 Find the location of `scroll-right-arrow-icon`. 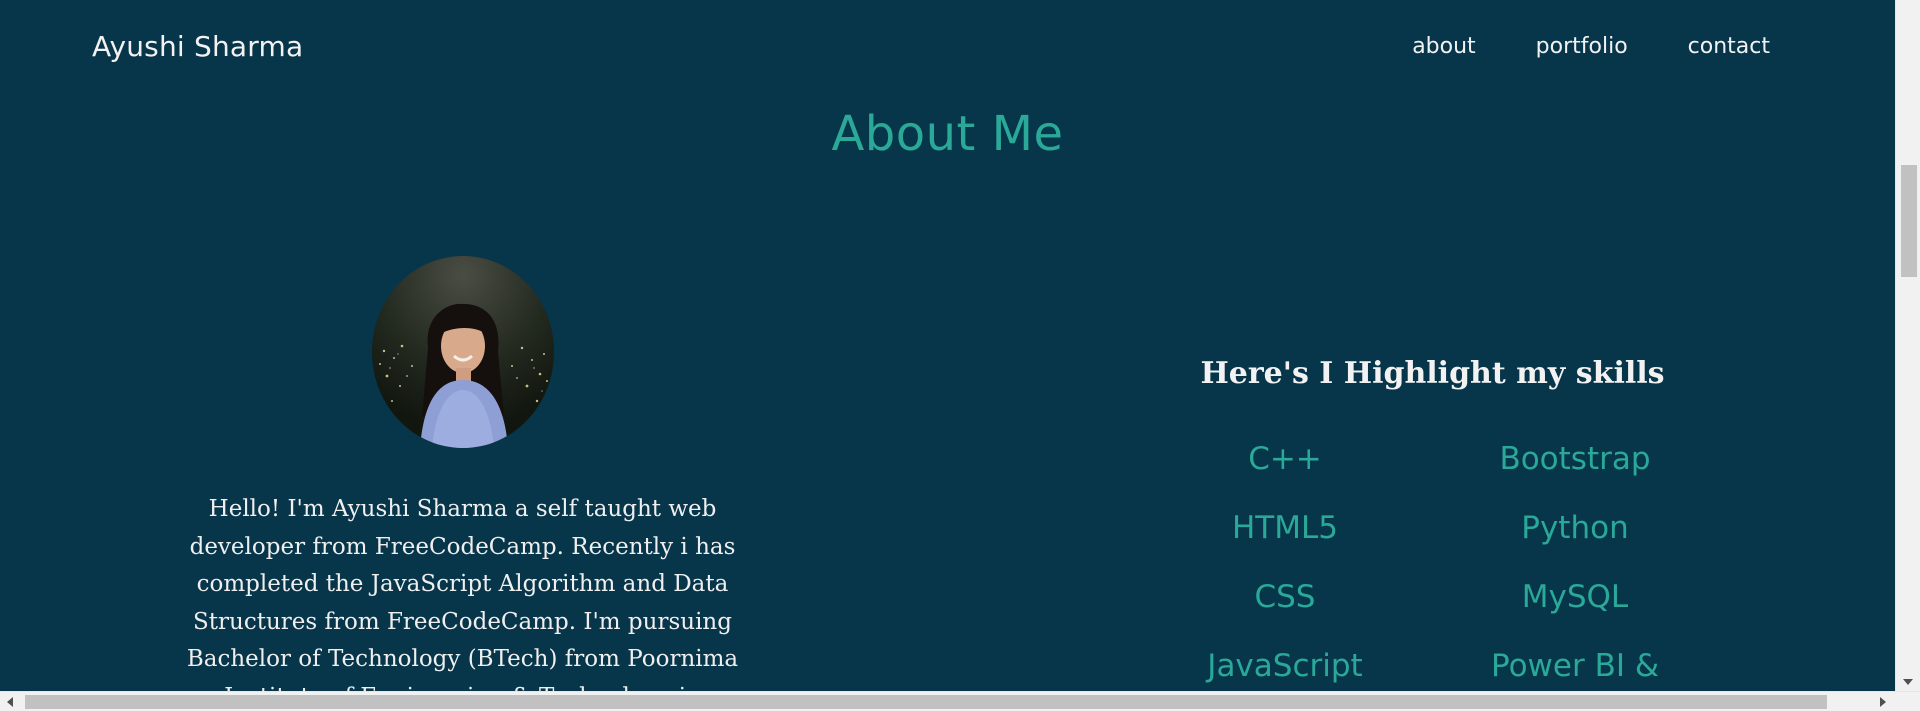

scroll-right-arrow-icon is located at coordinates (1883, 702).